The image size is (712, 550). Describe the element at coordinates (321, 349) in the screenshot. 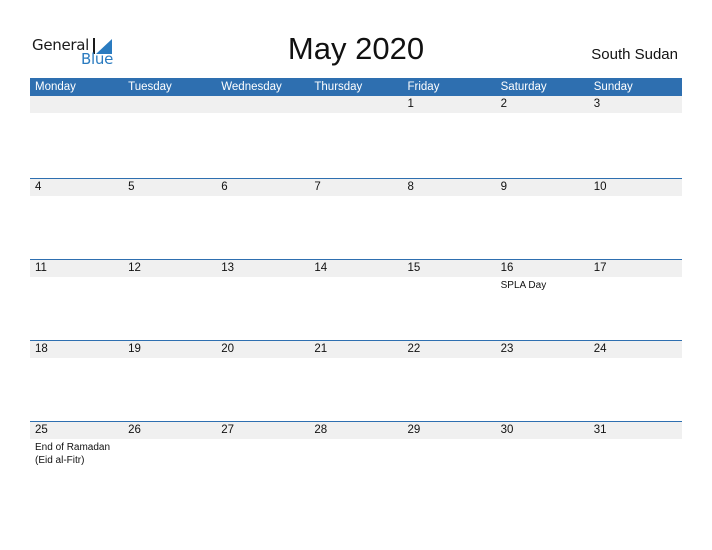

I see `day-number: 21` at that location.